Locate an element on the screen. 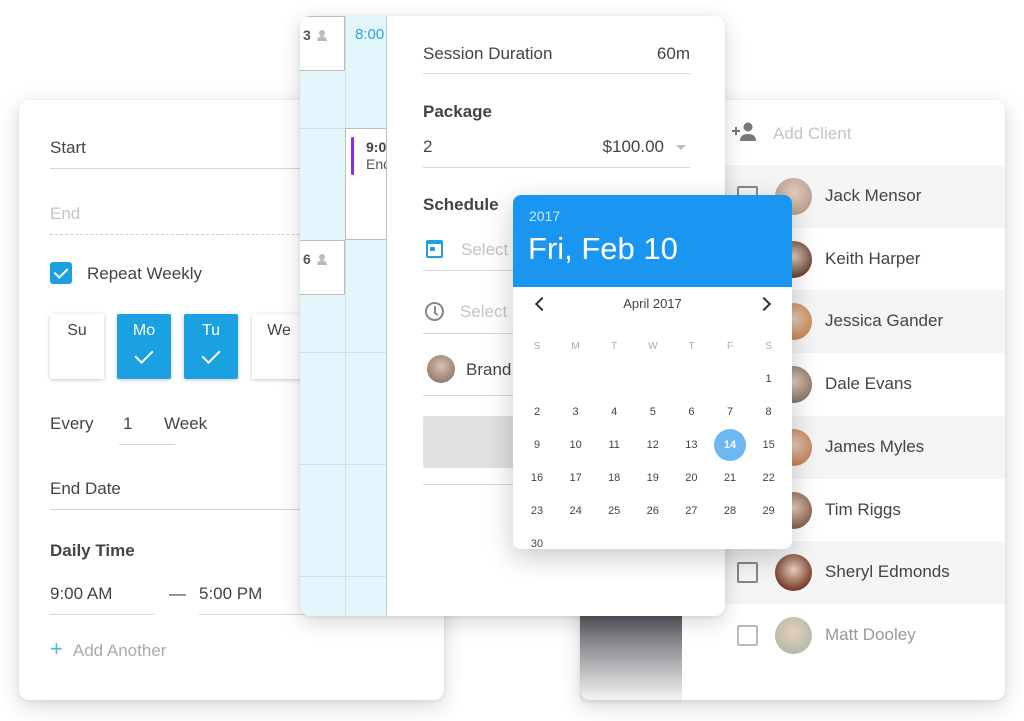  package-title: Package is located at coordinates (457, 111).